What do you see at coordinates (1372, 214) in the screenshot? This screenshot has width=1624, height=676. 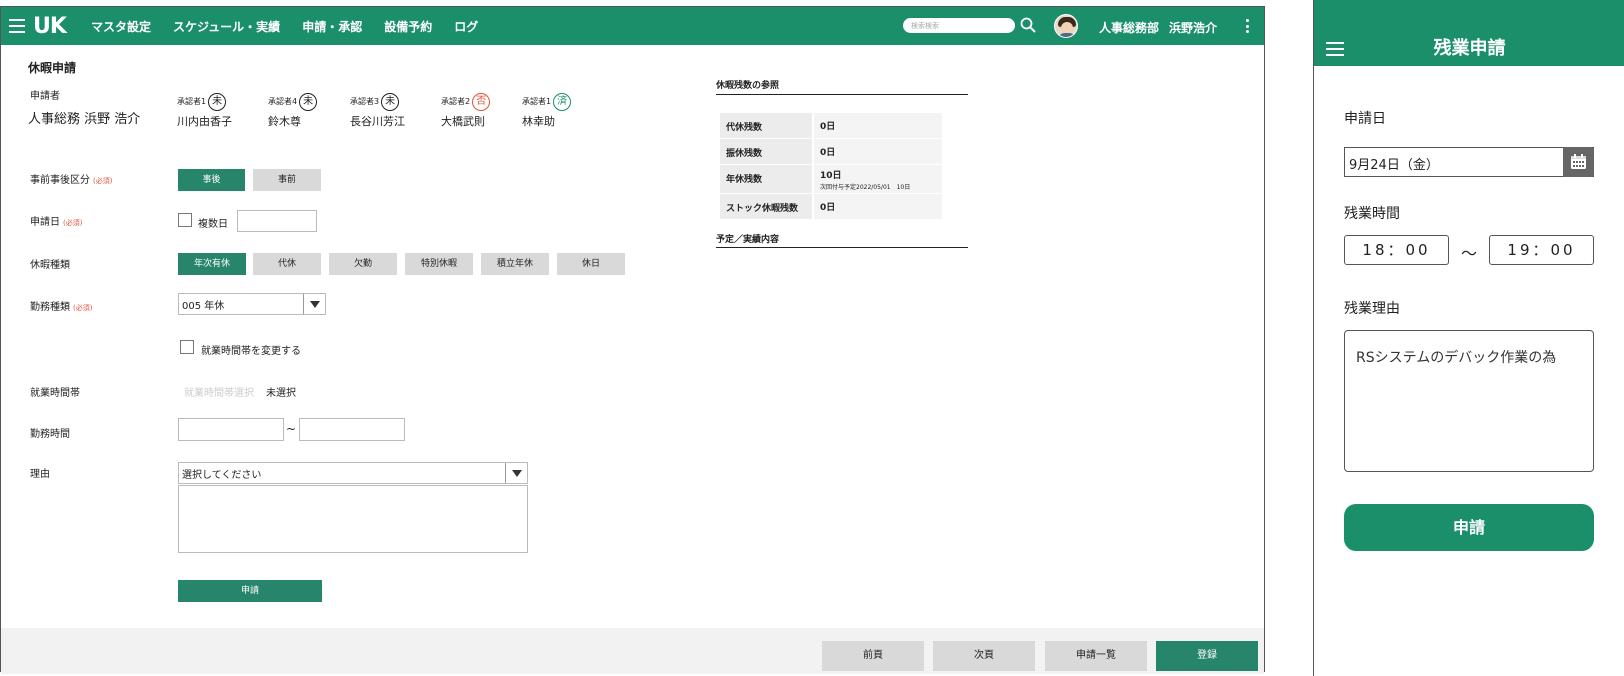 I see `mobile-time-label: 残業時間` at bounding box center [1372, 214].